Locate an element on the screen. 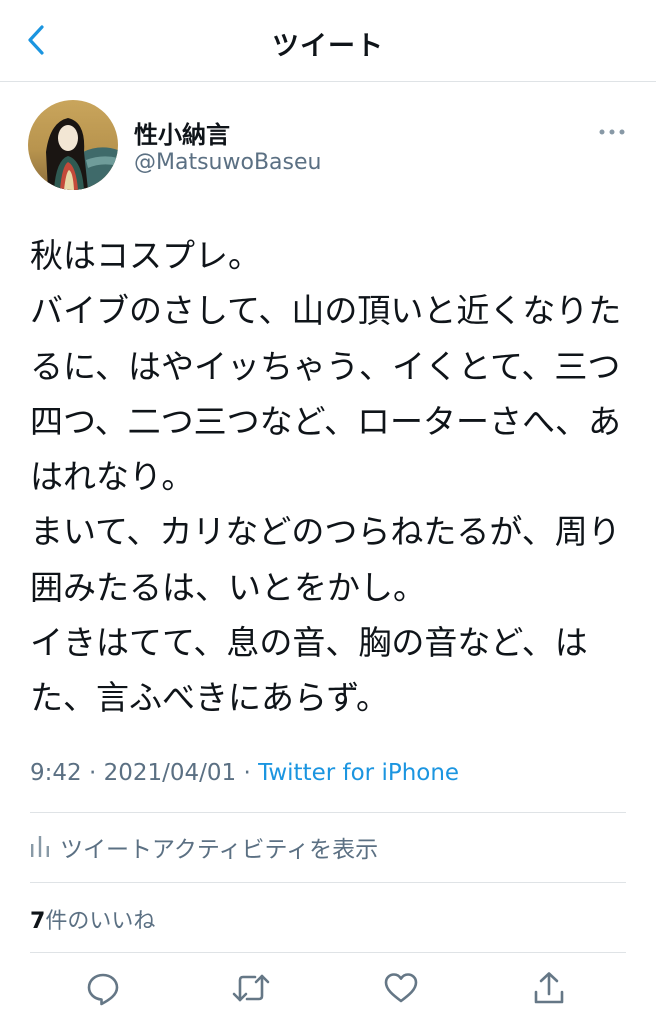 This screenshot has width=656, height=1024. likes-count-link: 7件のいいね is located at coordinates (92, 919).